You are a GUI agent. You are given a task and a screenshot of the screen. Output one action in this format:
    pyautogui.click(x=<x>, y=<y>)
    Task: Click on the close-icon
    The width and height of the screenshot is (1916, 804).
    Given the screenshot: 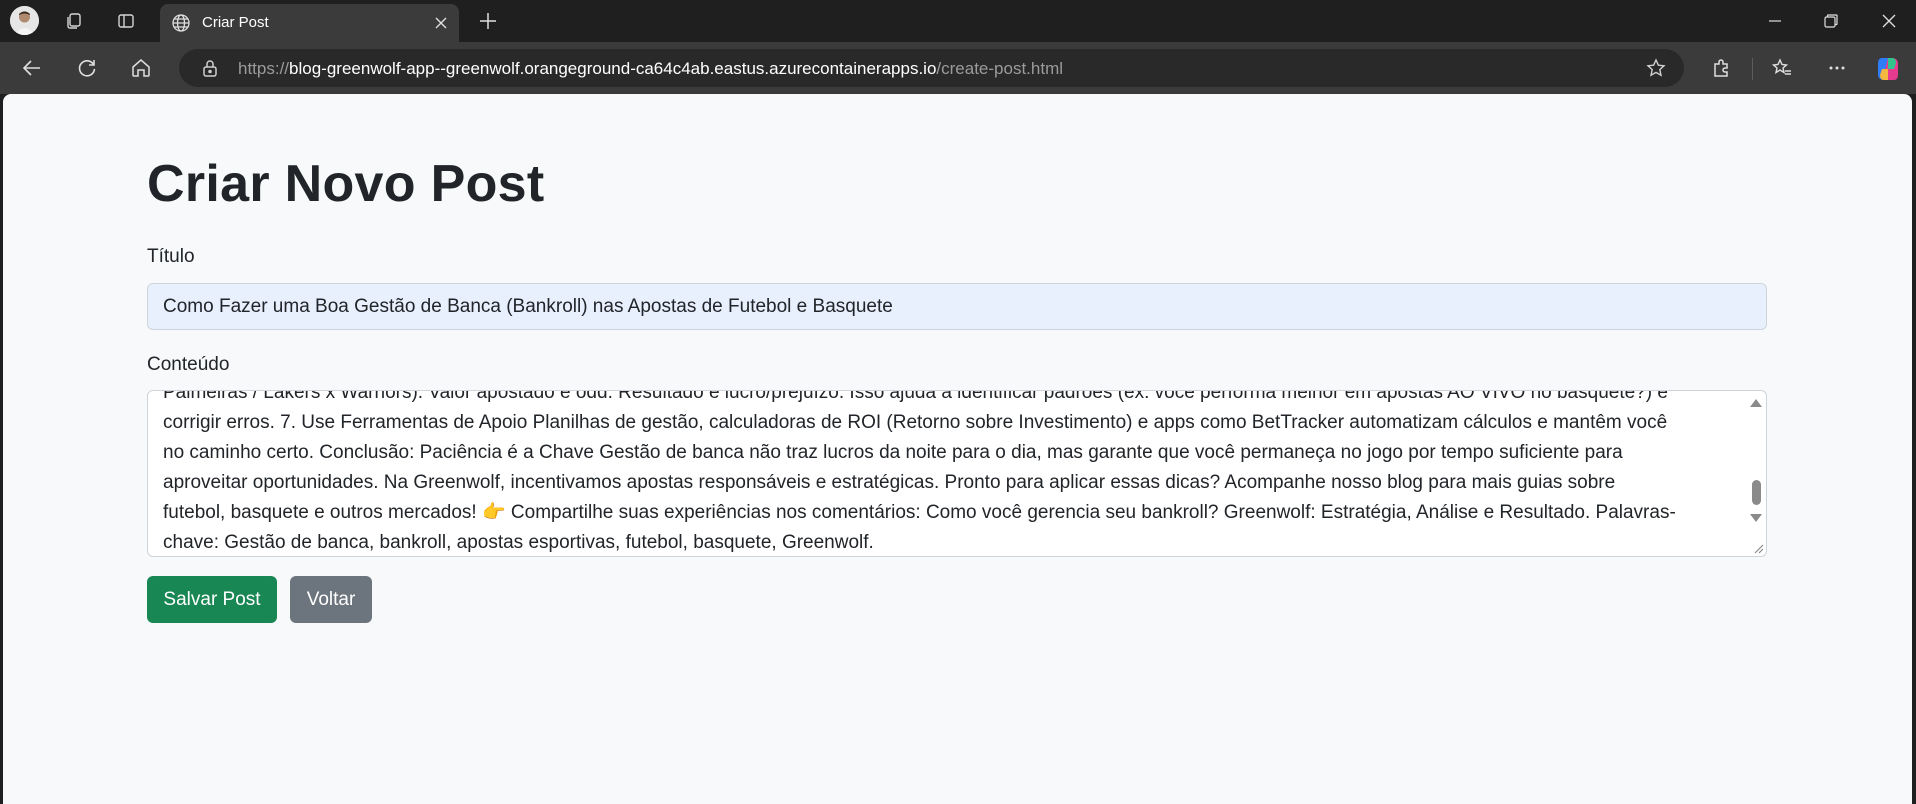 What is the action you would take?
    pyautogui.click(x=441, y=23)
    